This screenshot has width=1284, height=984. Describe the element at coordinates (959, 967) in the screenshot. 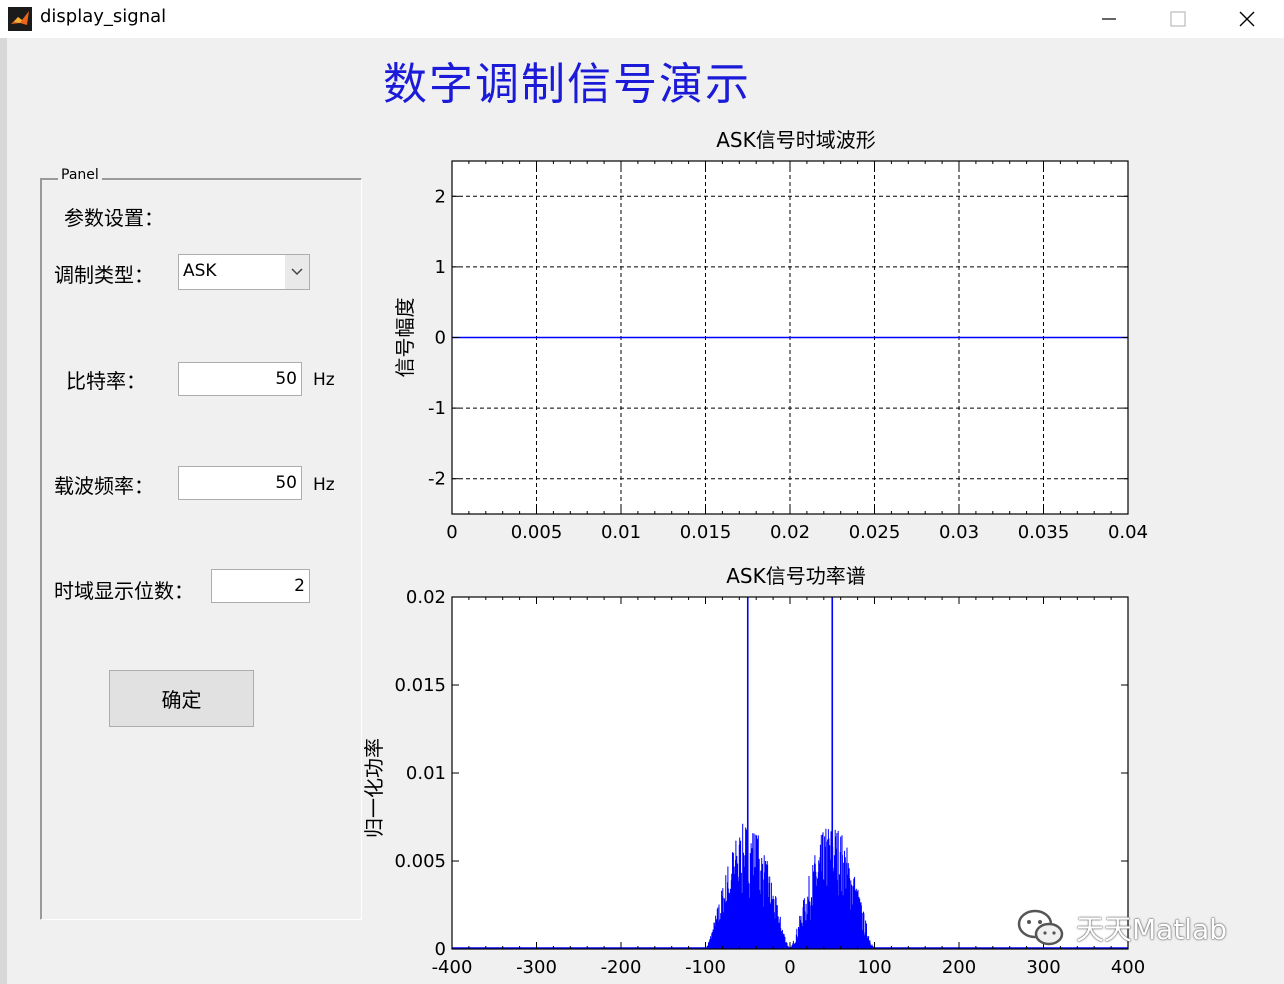

I see `tick-label-x: 200` at that location.